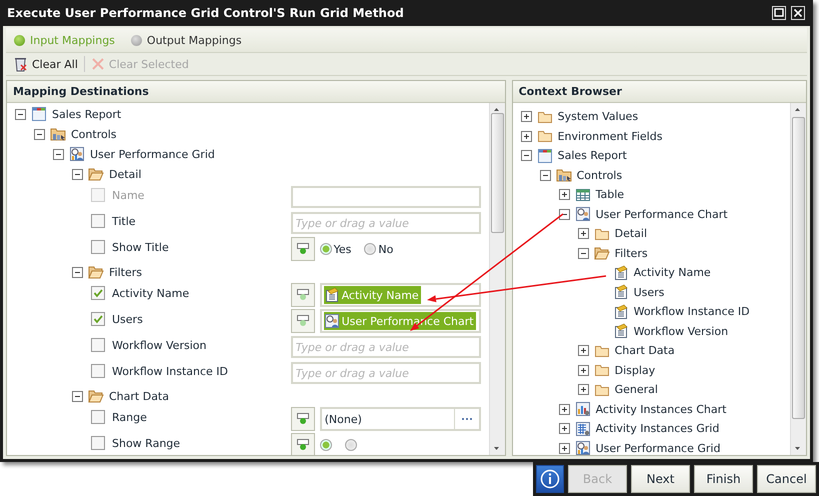 Image resolution: width=819 pixels, height=496 pixels. I want to click on window-title: Execute User Performance Grid Control'S Run Grid Method, so click(205, 13).